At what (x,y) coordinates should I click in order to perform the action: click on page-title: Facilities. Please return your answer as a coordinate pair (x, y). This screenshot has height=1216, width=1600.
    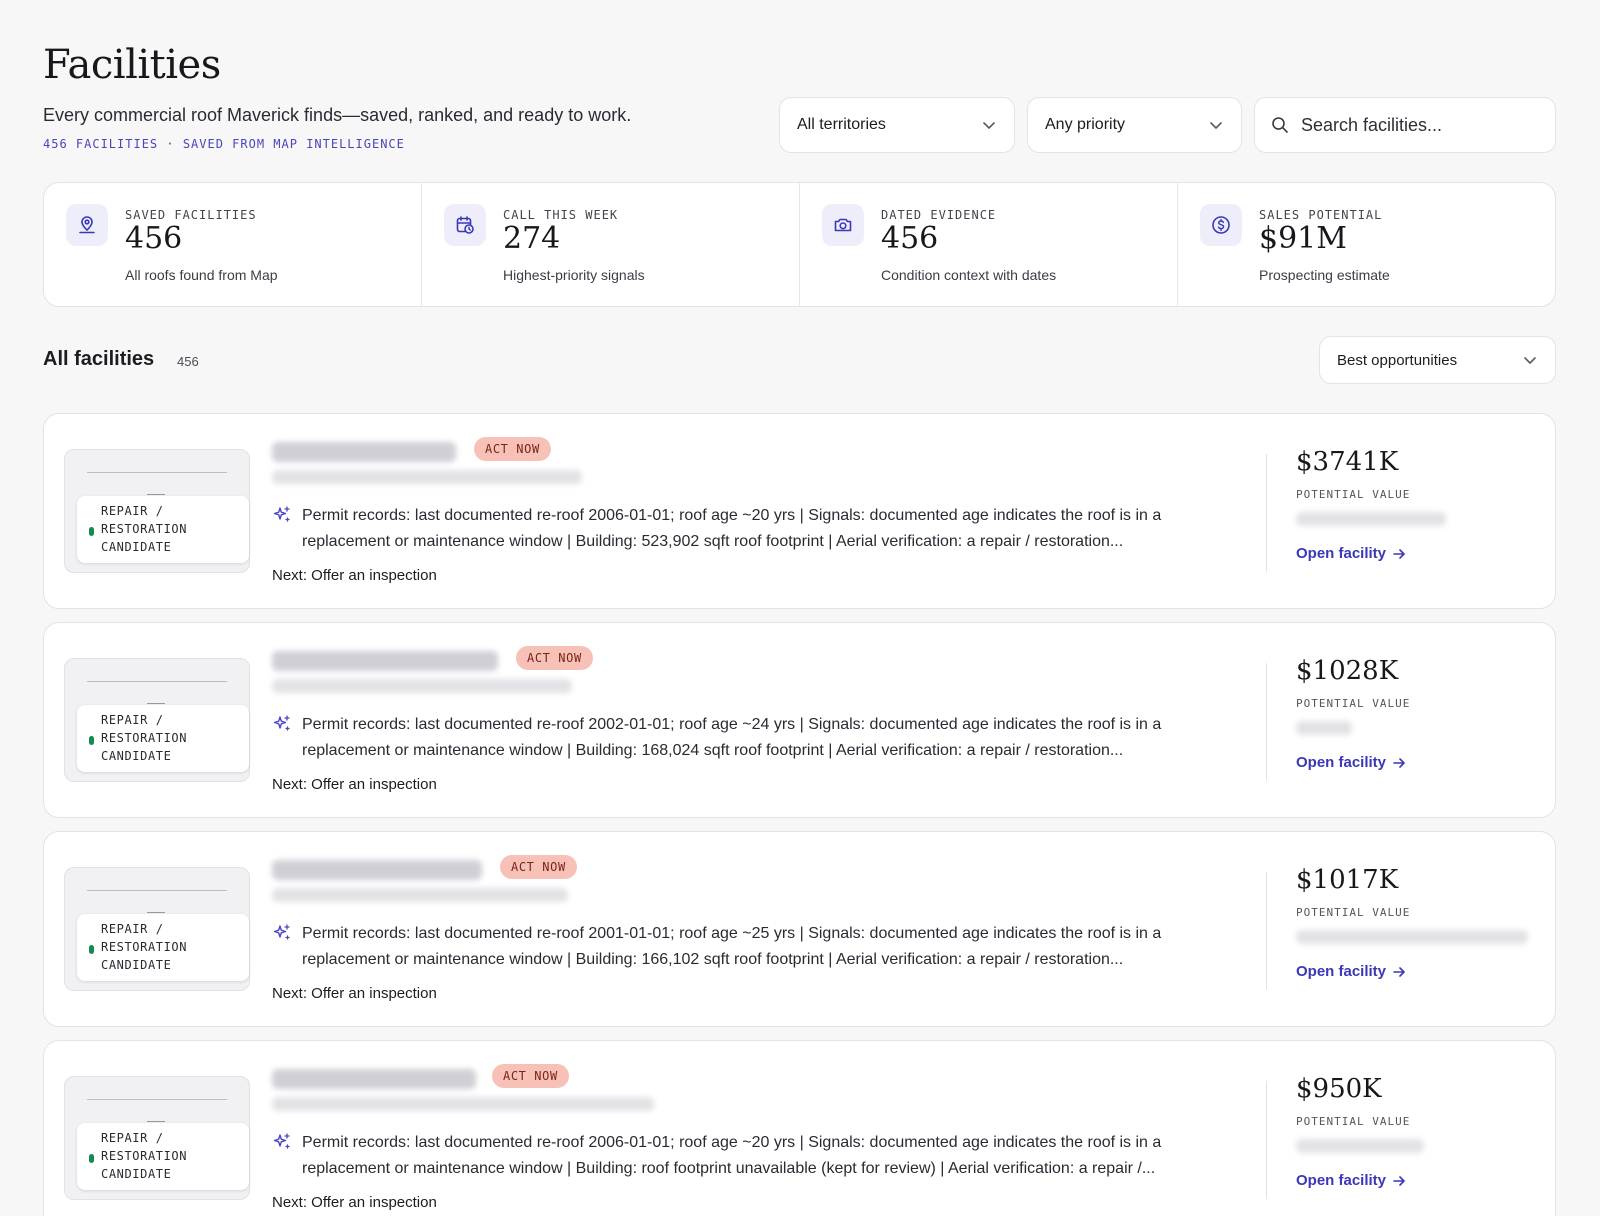
    Looking at the image, I should click on (132, 65).